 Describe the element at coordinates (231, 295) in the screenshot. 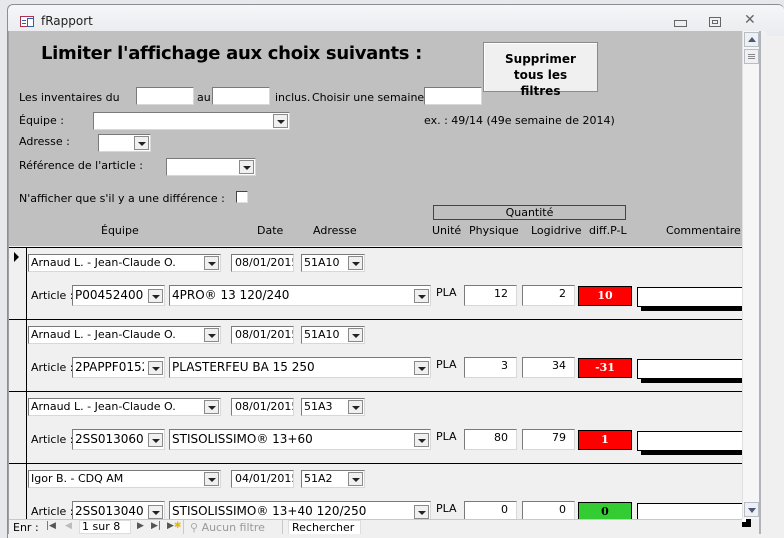

I see `article-name-value: 4PRO® 13 120/240` at that location.